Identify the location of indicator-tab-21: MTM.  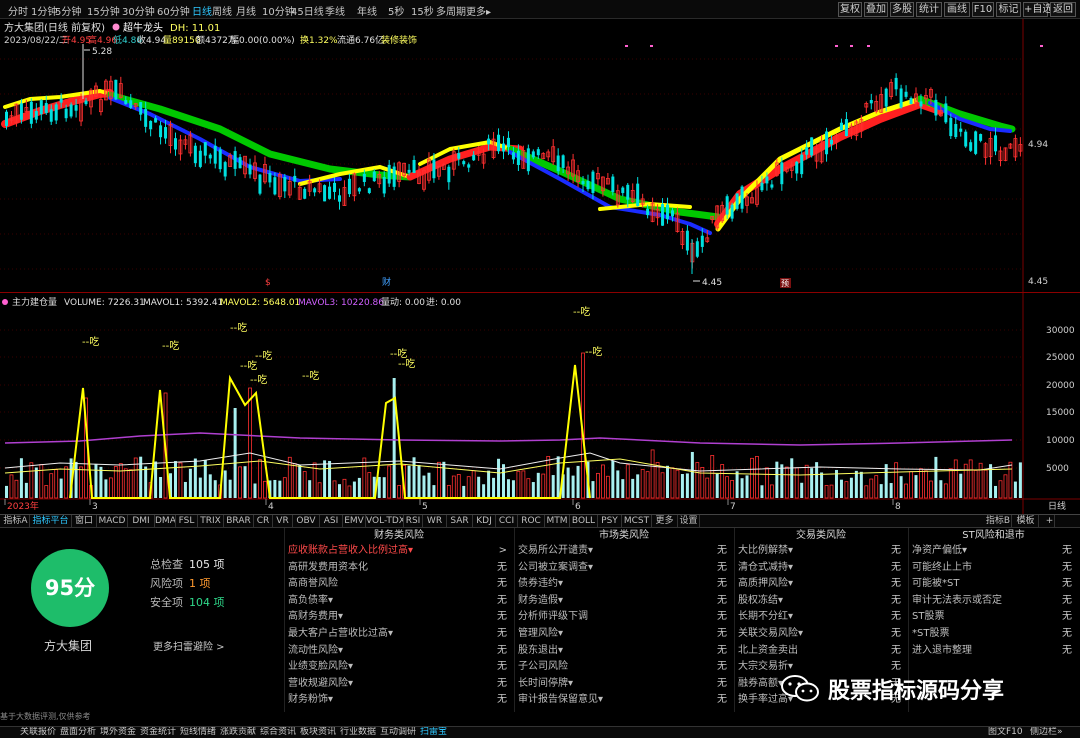
(557, 521).